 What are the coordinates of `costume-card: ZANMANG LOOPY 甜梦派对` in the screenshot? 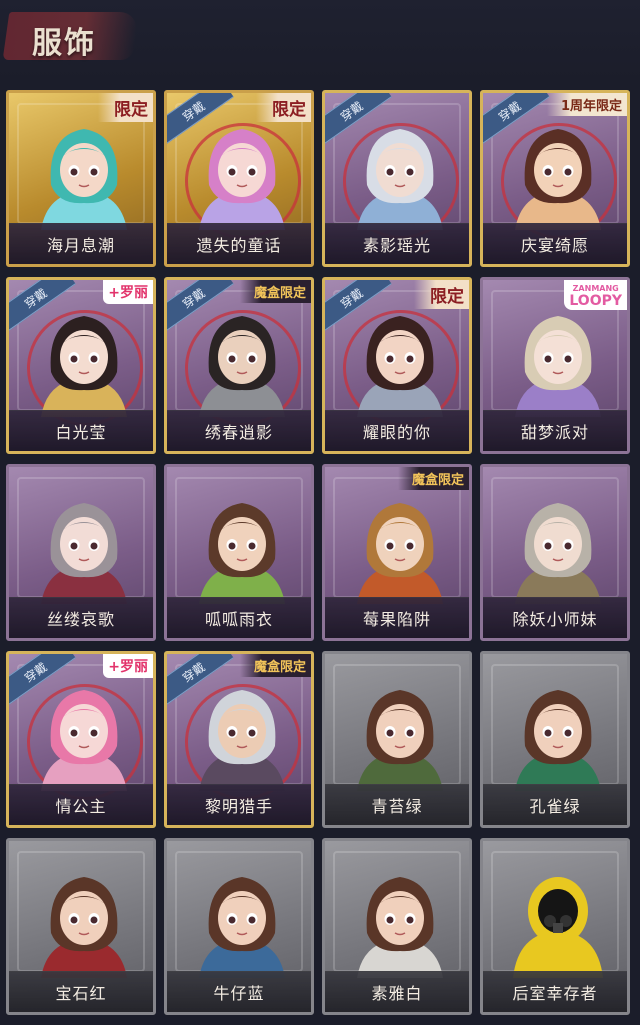 It's located at (555, 365).